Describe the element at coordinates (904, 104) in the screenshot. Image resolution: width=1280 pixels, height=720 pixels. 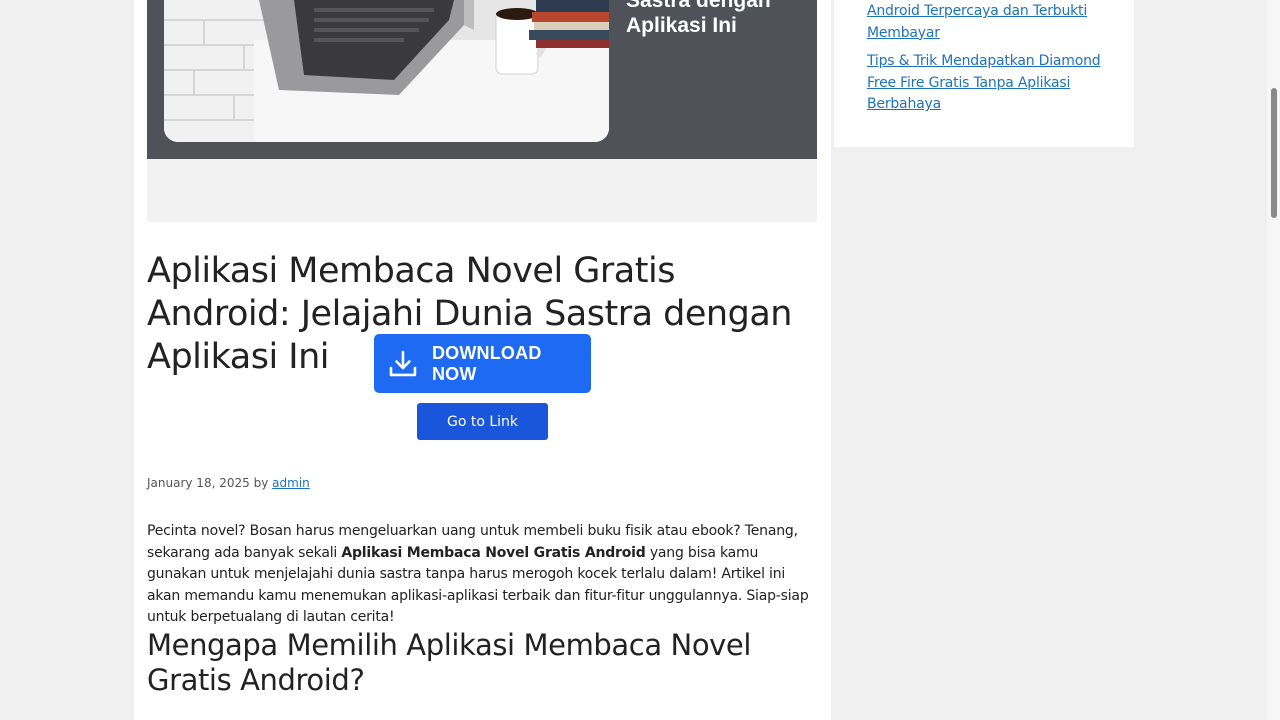
I see `recent-post-link-line: Berbahaya` at that location.